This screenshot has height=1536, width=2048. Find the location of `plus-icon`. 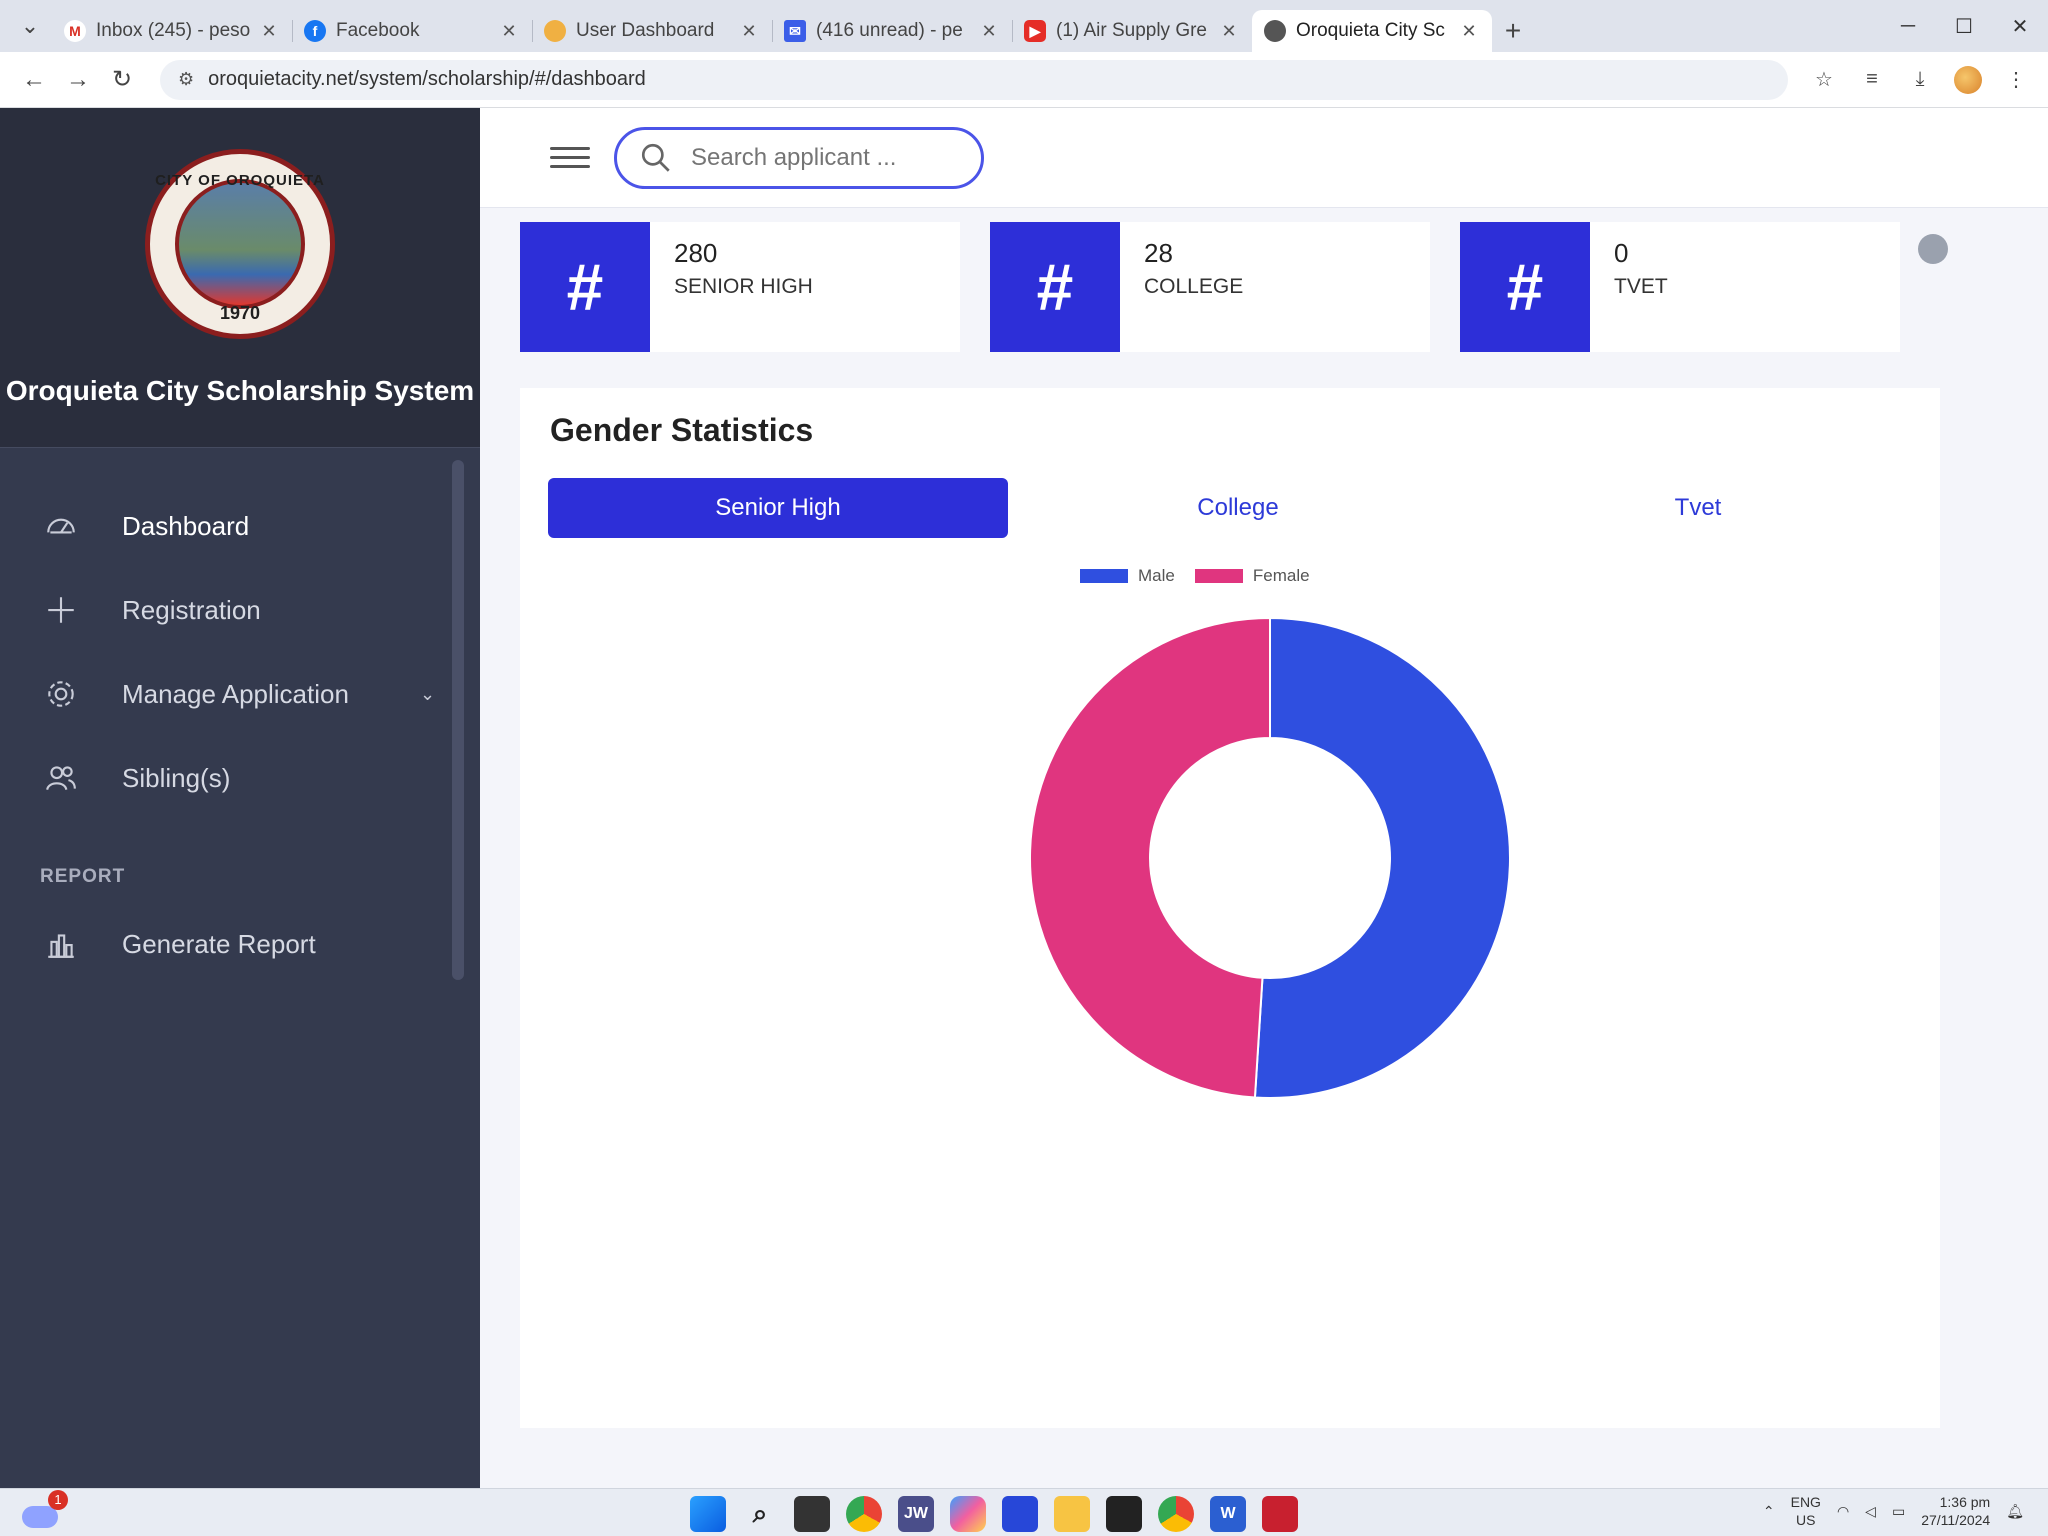

plus-icon is located at coordinates (61, 610).